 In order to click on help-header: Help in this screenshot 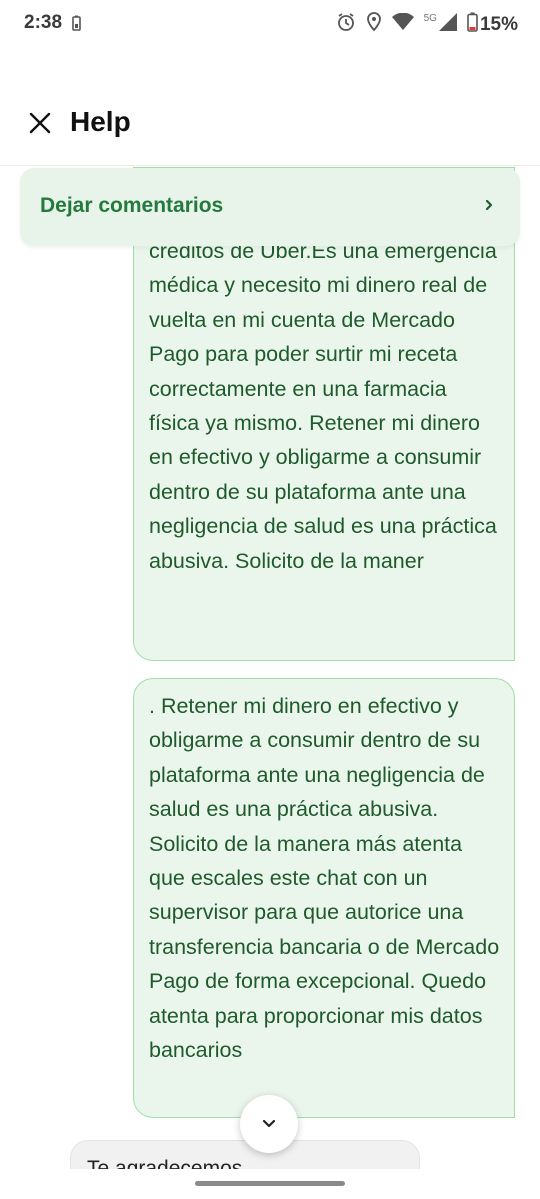, I will do `click(270, 131)`.